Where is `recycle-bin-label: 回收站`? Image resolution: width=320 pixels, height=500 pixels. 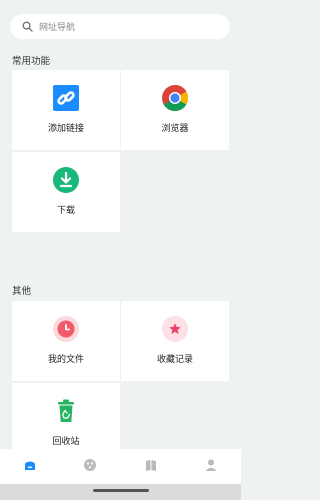 recycle-bin-label: 回收站 is located at coordinates (66, 442).